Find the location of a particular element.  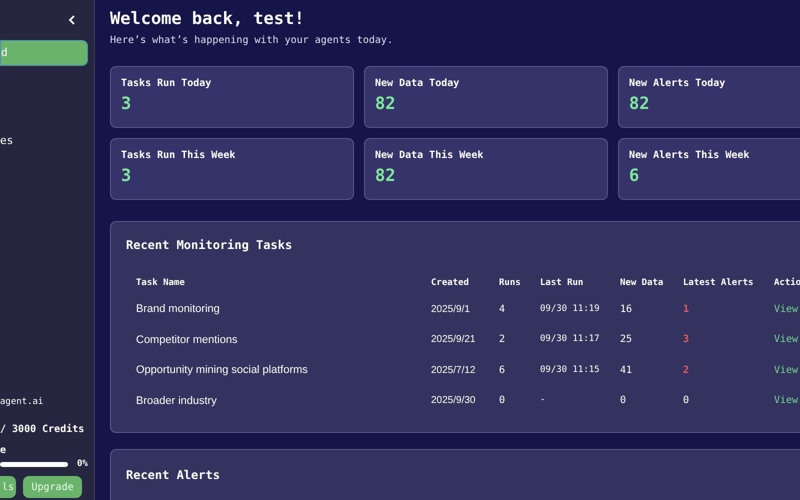

table-cell-text: 2 is located at coordinates (502, 340).